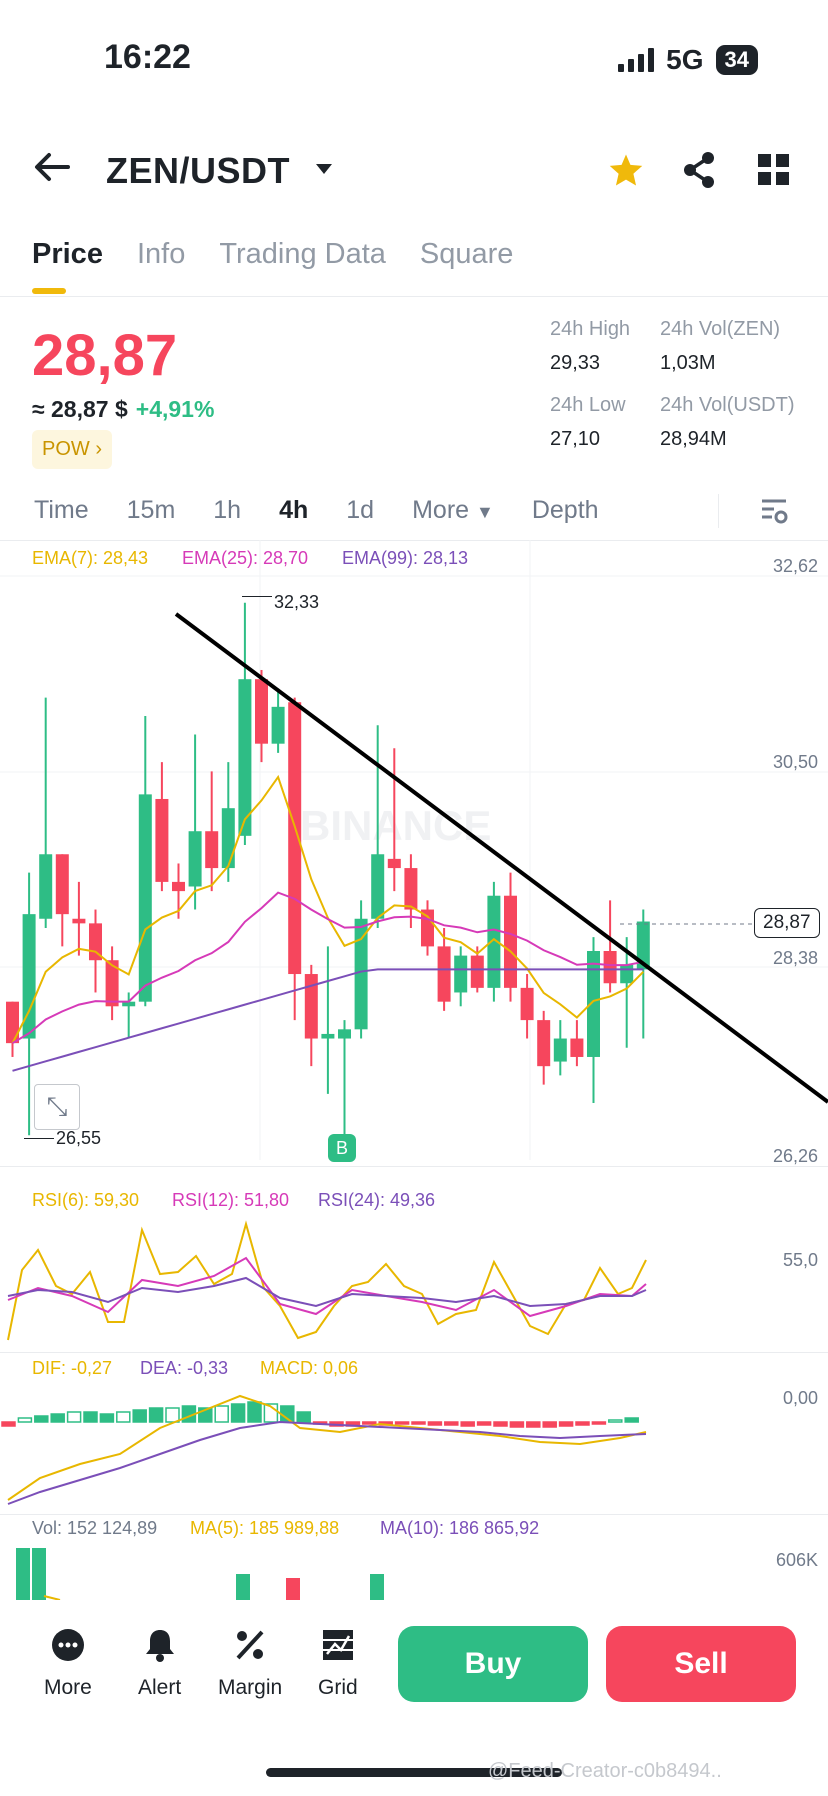  I want to click on tf-depth: Depth, so click(565, 510).